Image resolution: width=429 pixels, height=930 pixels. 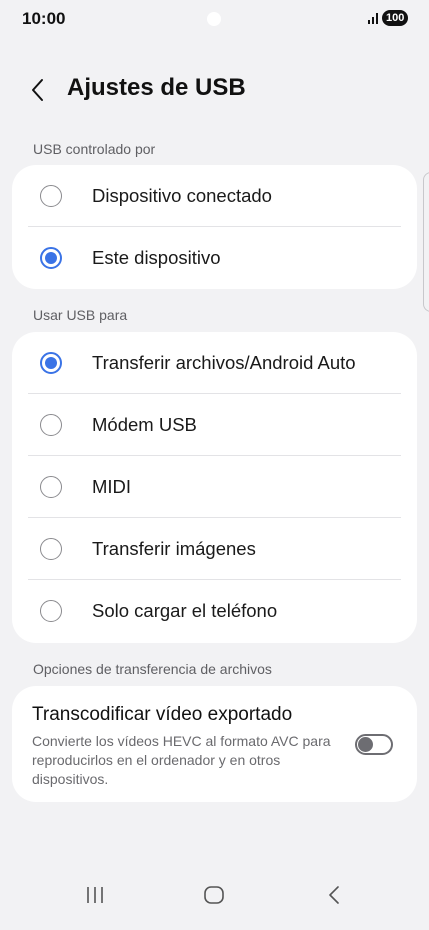 What do you see at coordinates (182, 195) in the screenshot?
I see `option-label: Dispositivo conectado` at bounding box center [182, 195].